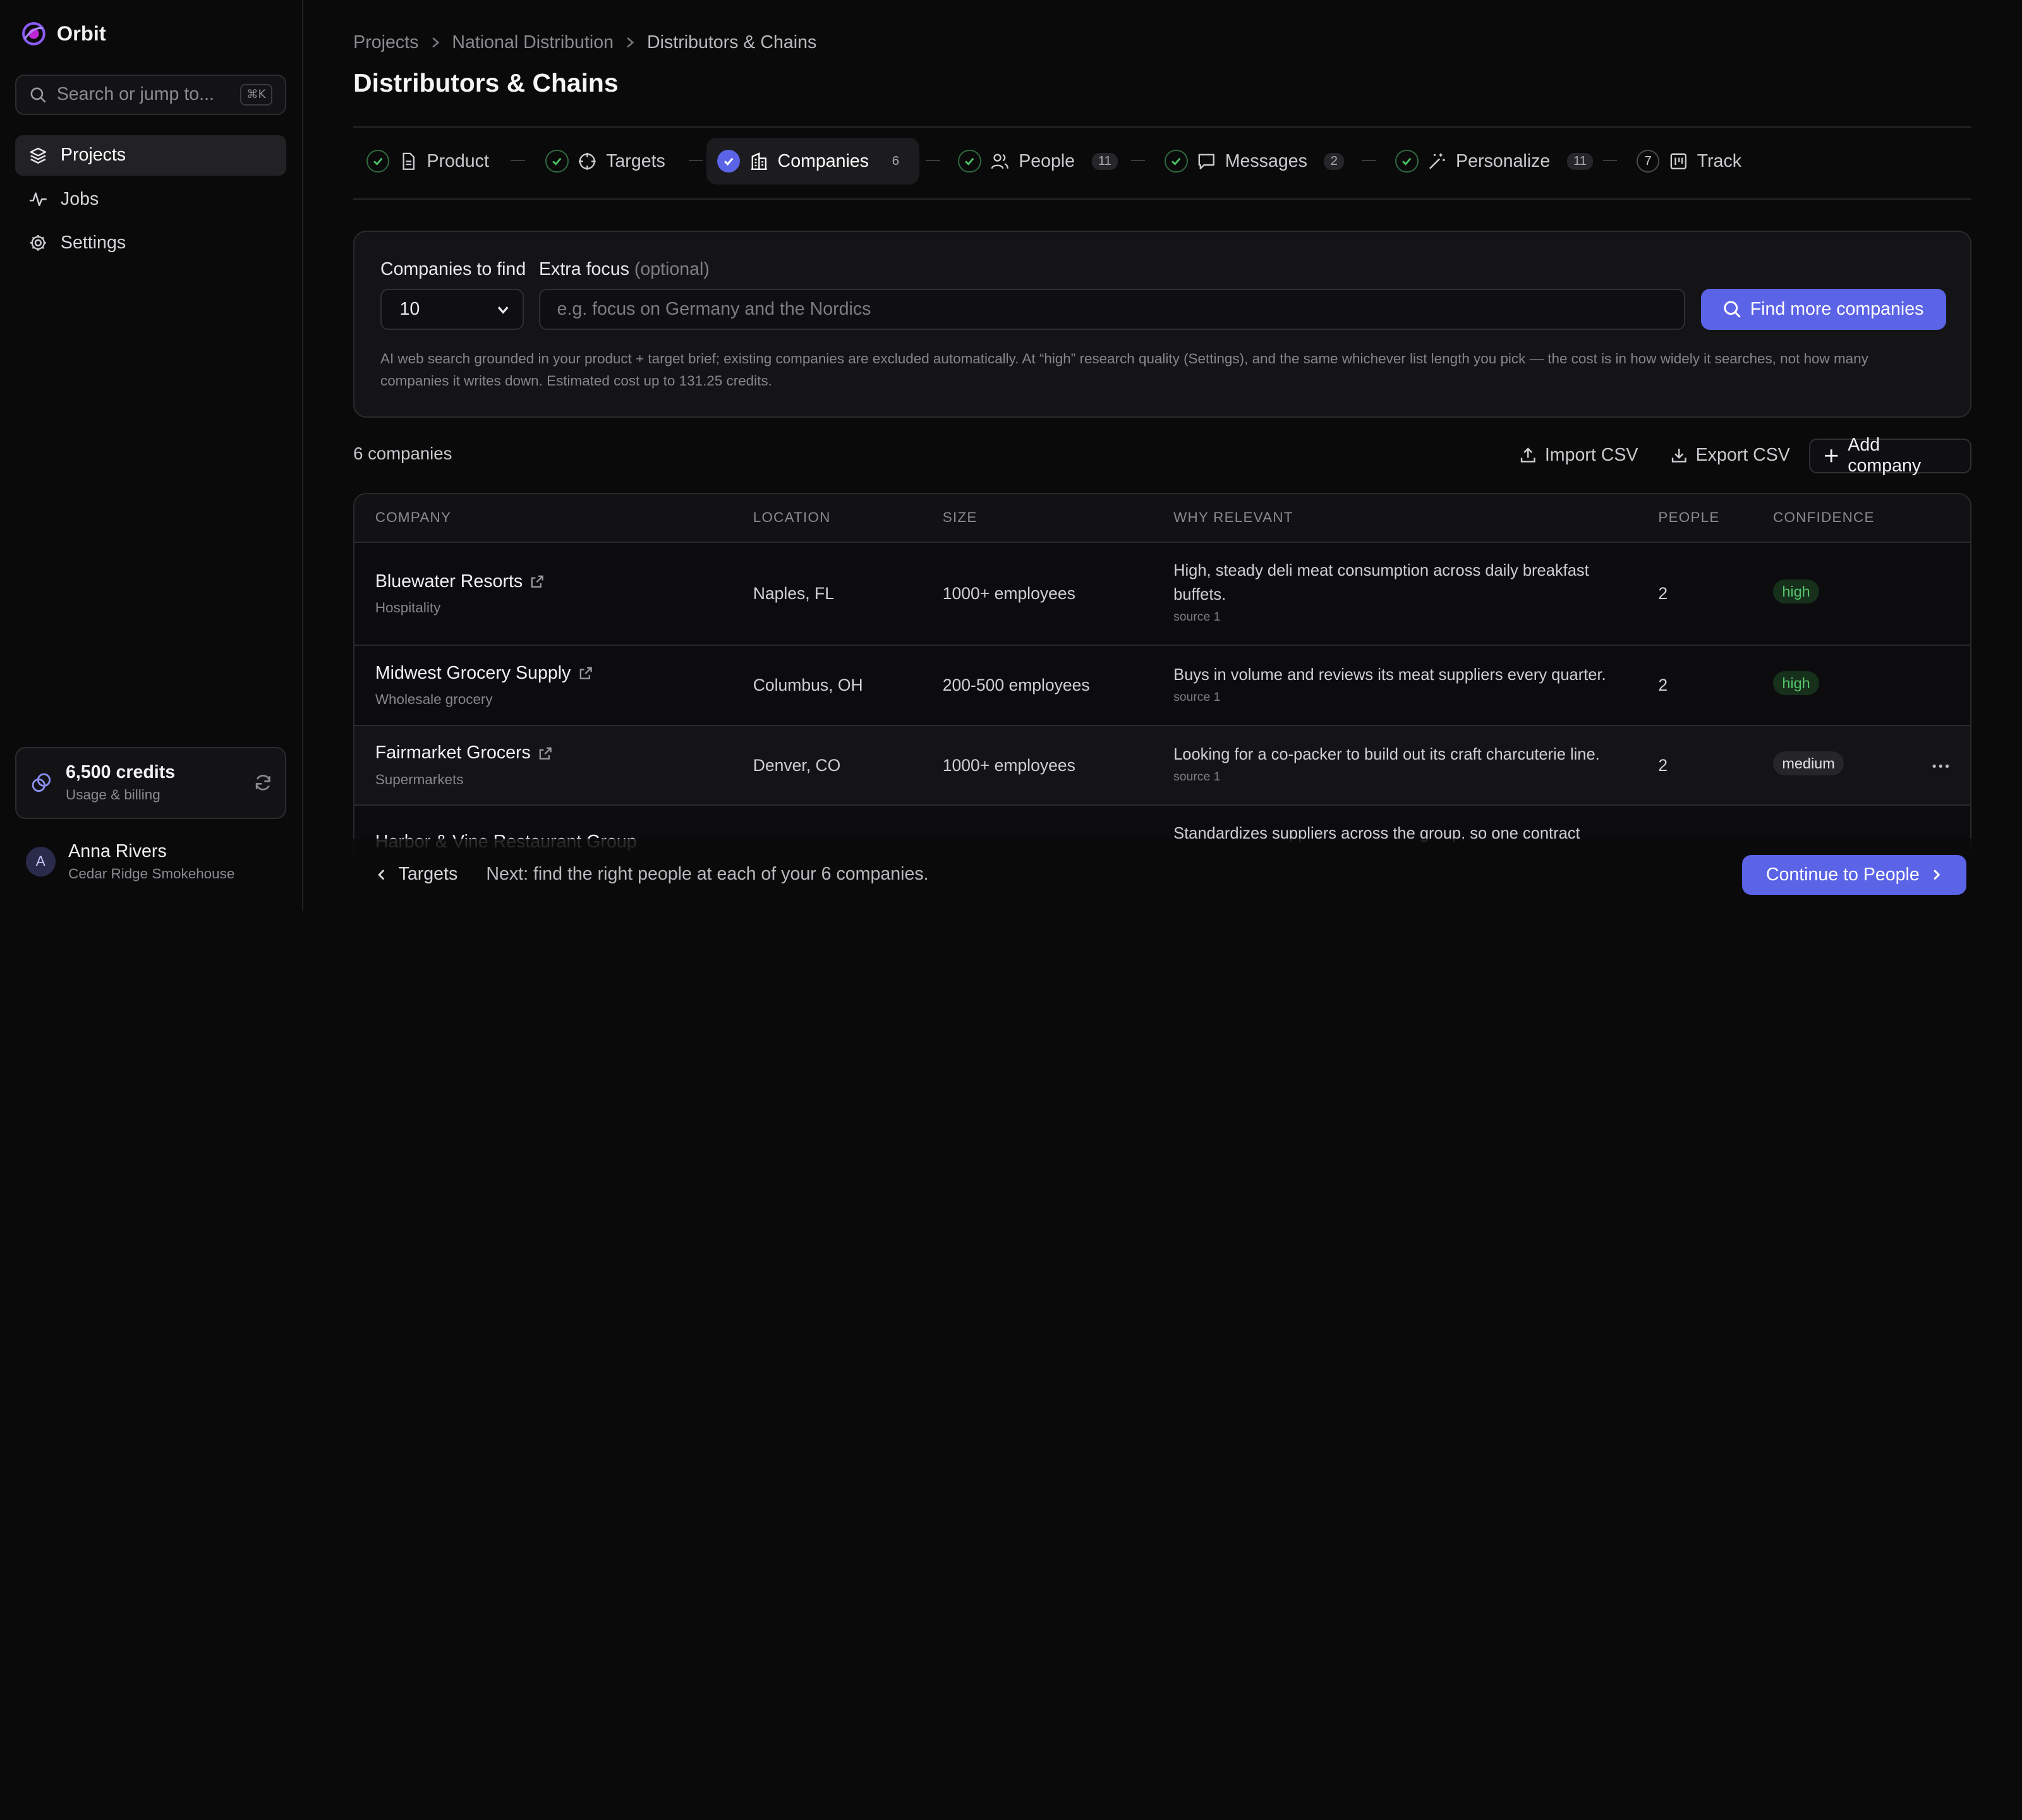 The width and height of the screenshot is (2022, 1820). Describe the element at coordinates (1233, 517) in the screenshot. I see `column-why-relevant: Why relevant` at that location.